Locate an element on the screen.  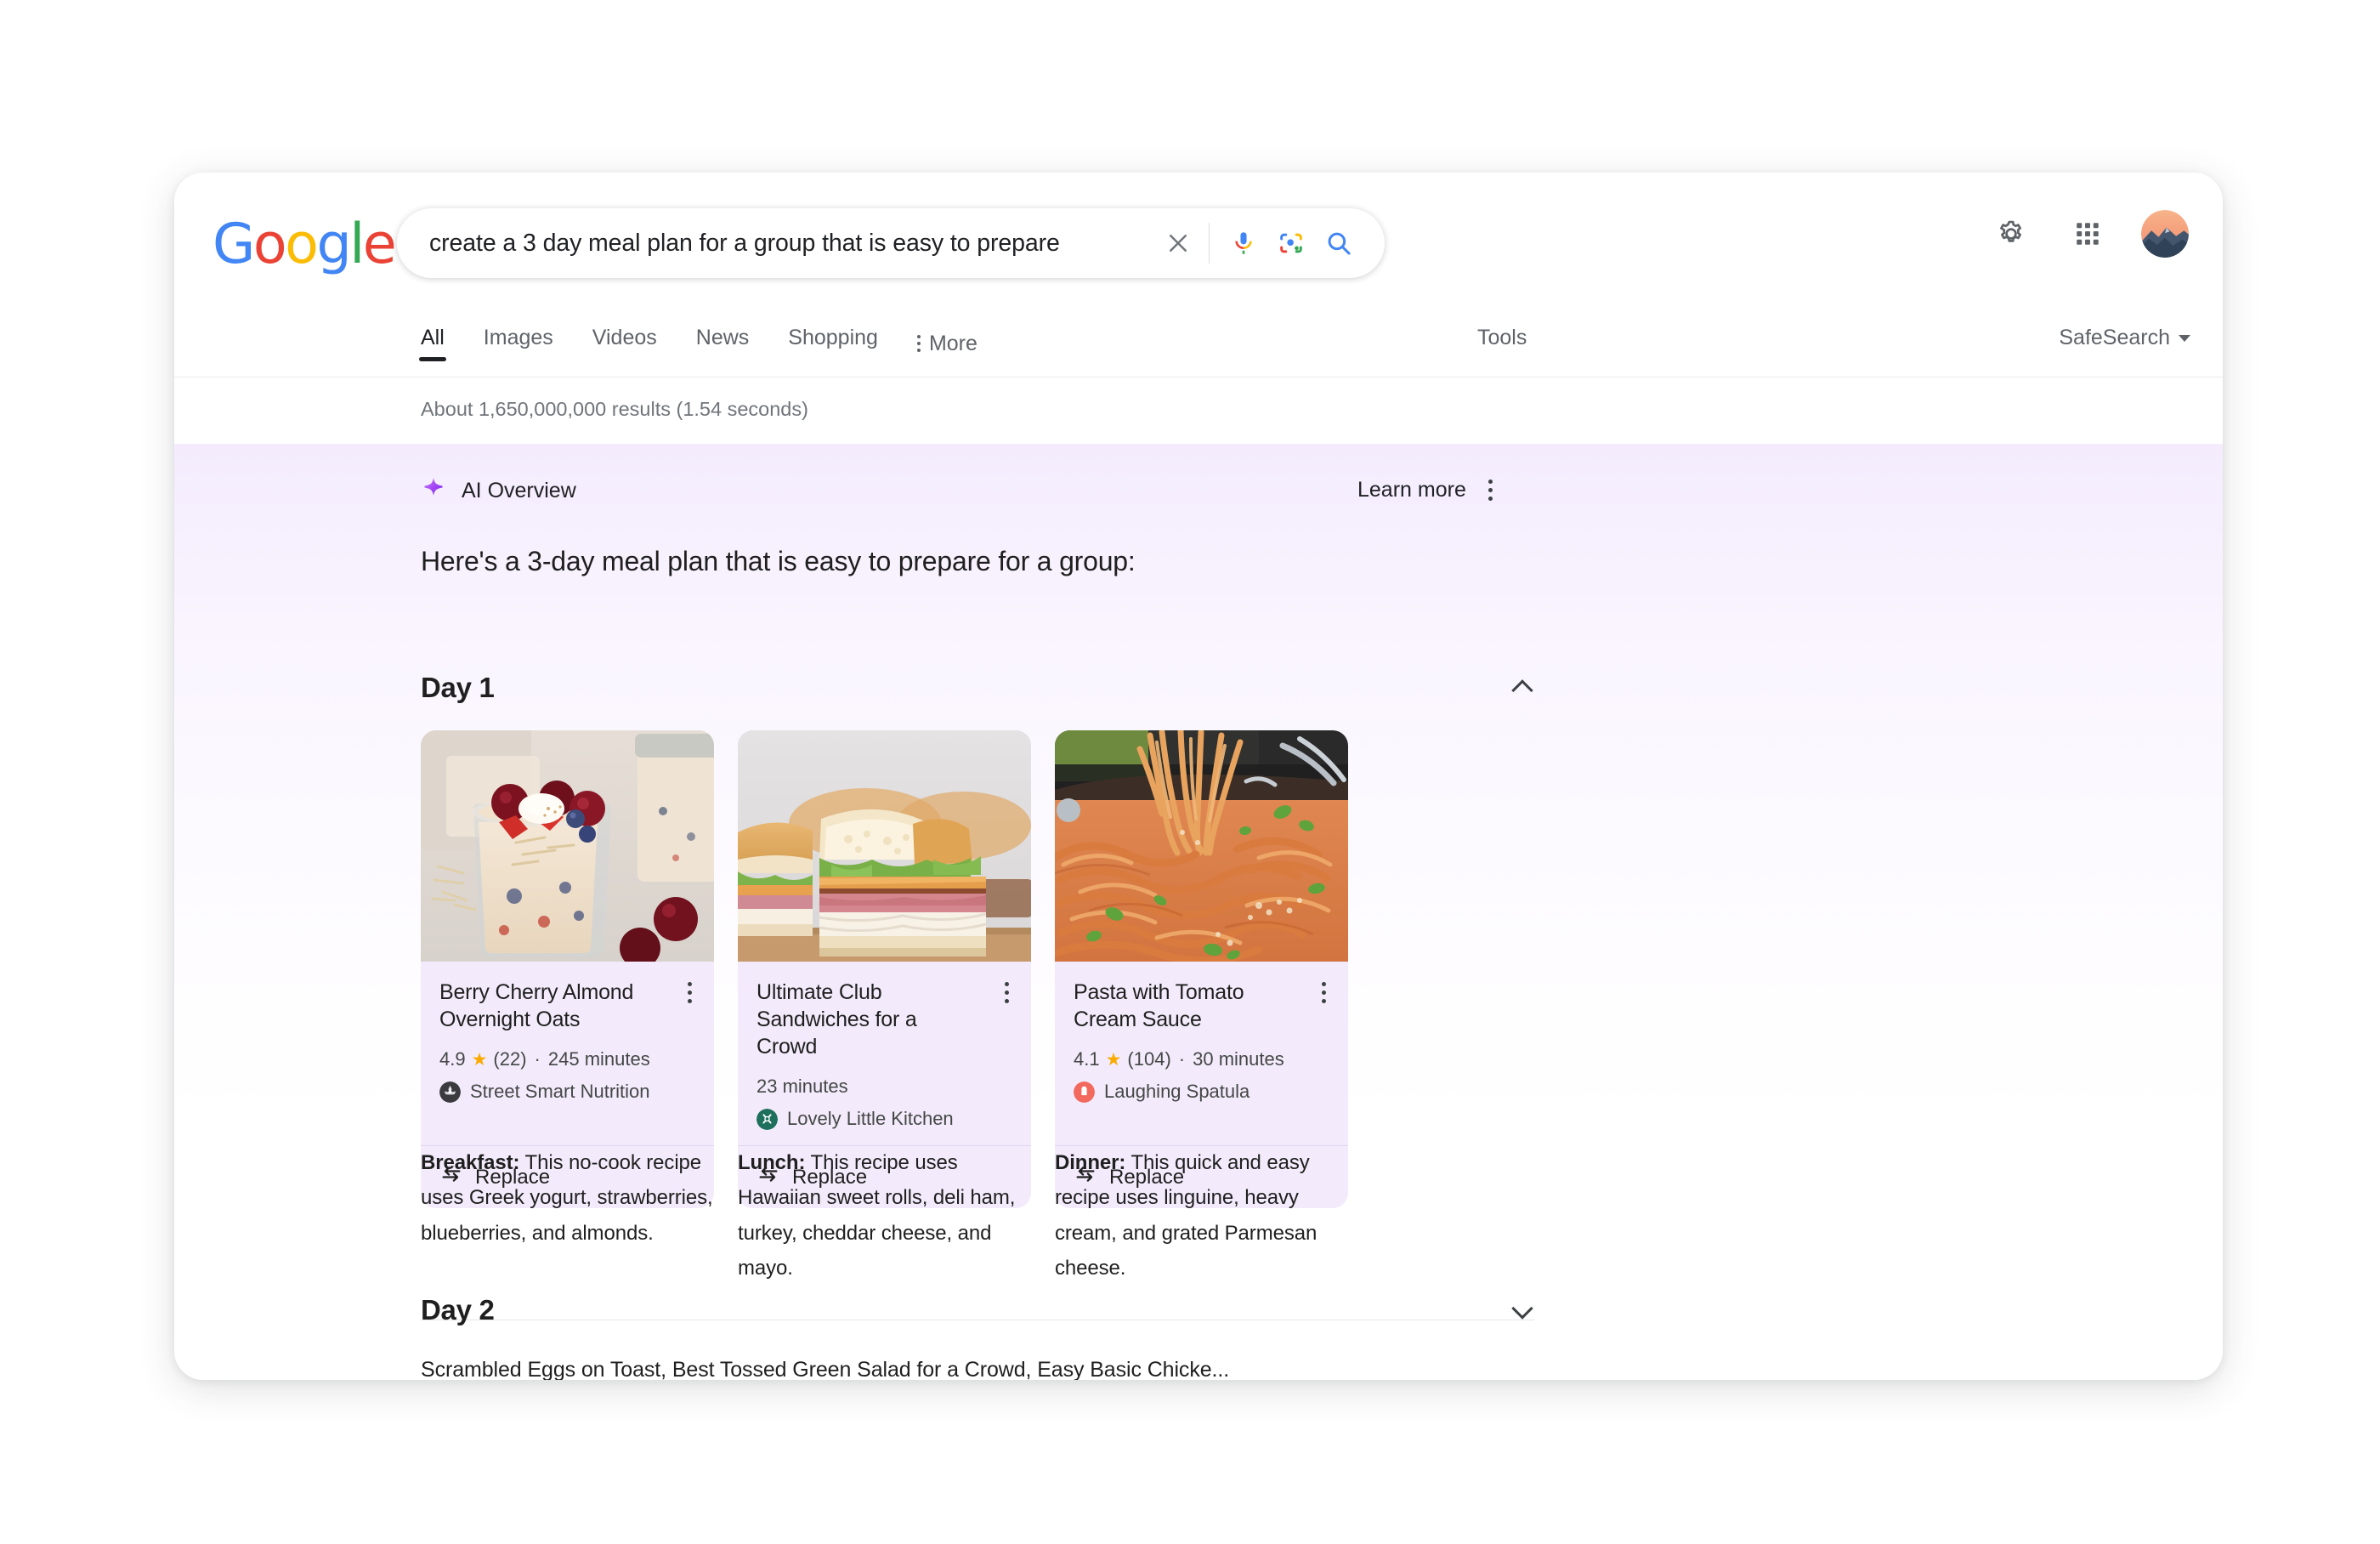
more-options-icon is located at coordinates (1490, 490).